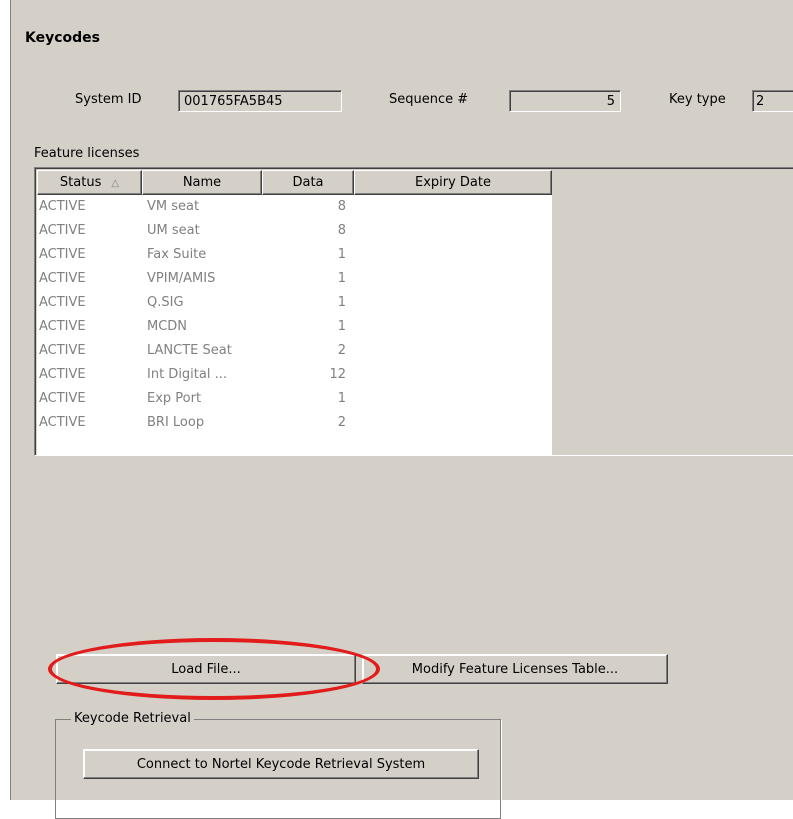 The image size is (793, 819). Describe the element at coordinates (174, 398) in the screenshot. I see `cell-name: Exp Port` at that location.